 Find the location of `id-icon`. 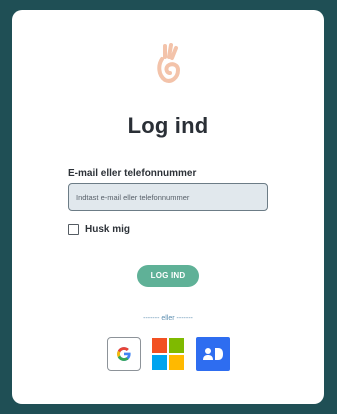

id-icon is located at coordinates (213, 354).